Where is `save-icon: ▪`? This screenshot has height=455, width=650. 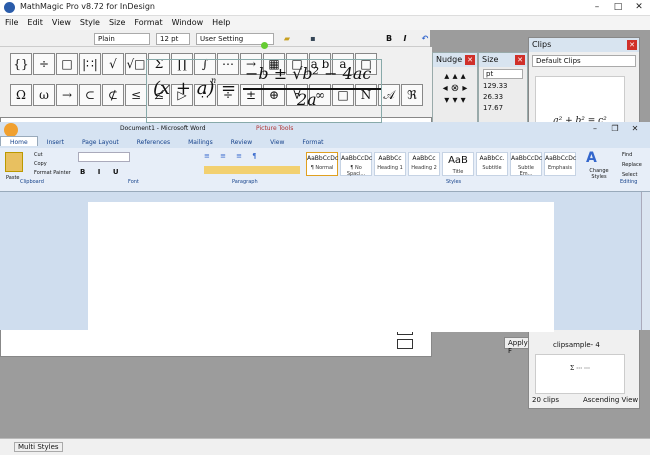
save-icon: ▪ is located at coordinates (313, 38).